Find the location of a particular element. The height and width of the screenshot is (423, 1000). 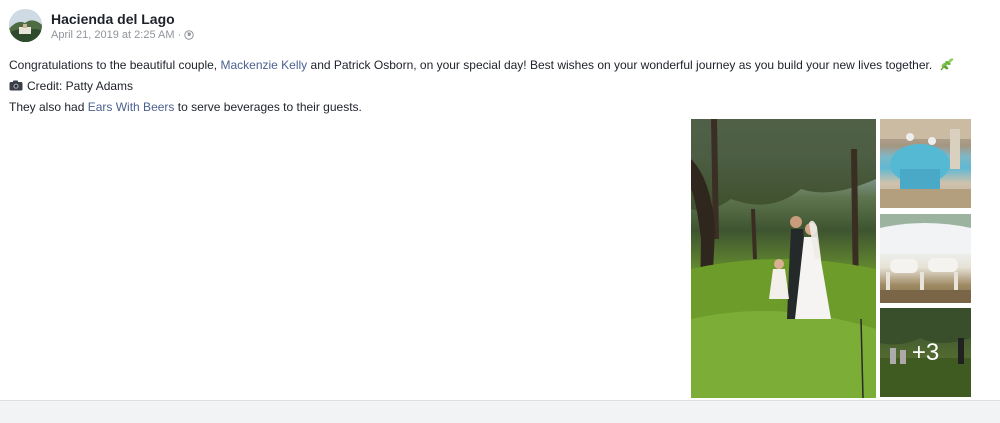

post-line-2: Credit: Patty Adams is located at coordinates (501, 86).